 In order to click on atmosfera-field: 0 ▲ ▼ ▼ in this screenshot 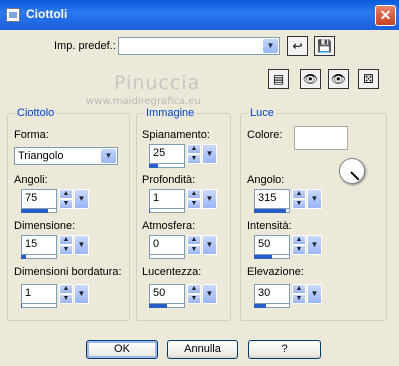, I will do `click(183, 247)`.